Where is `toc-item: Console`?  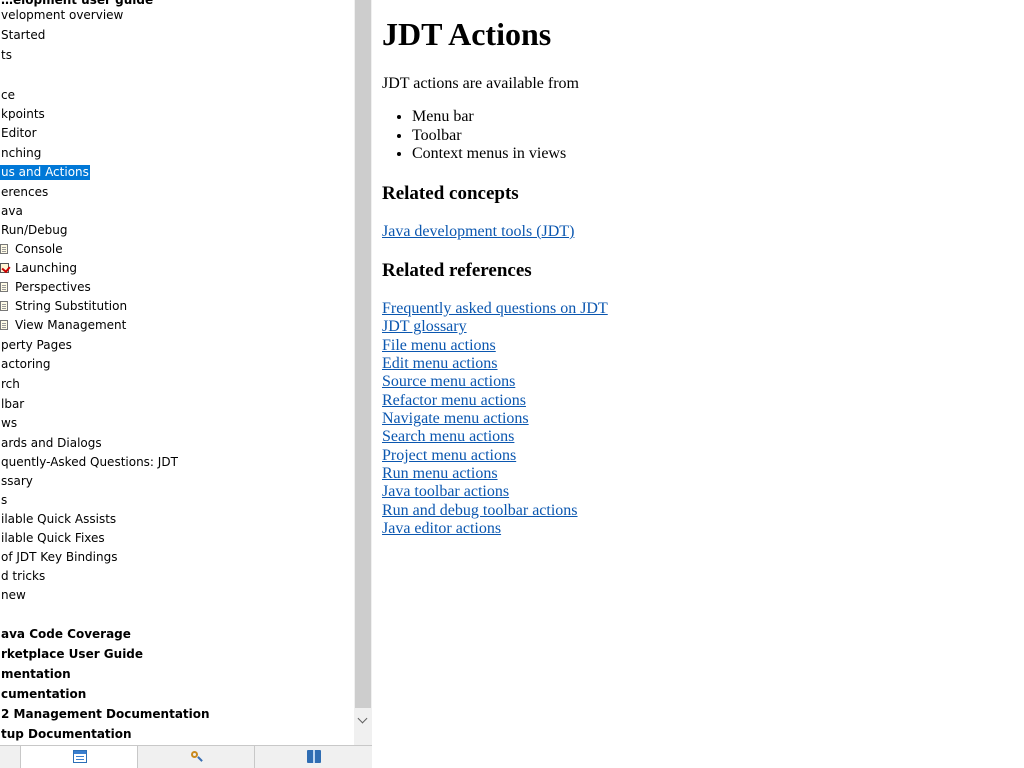 toc-item: Console is located at coordinates (32, 249).